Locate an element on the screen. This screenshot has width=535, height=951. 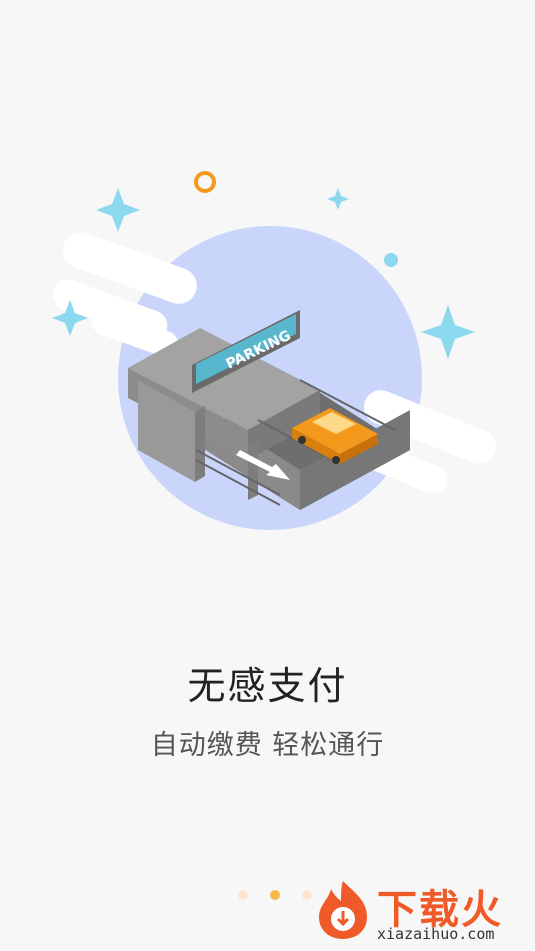
ring-icon is located at coordinates (205, 182).